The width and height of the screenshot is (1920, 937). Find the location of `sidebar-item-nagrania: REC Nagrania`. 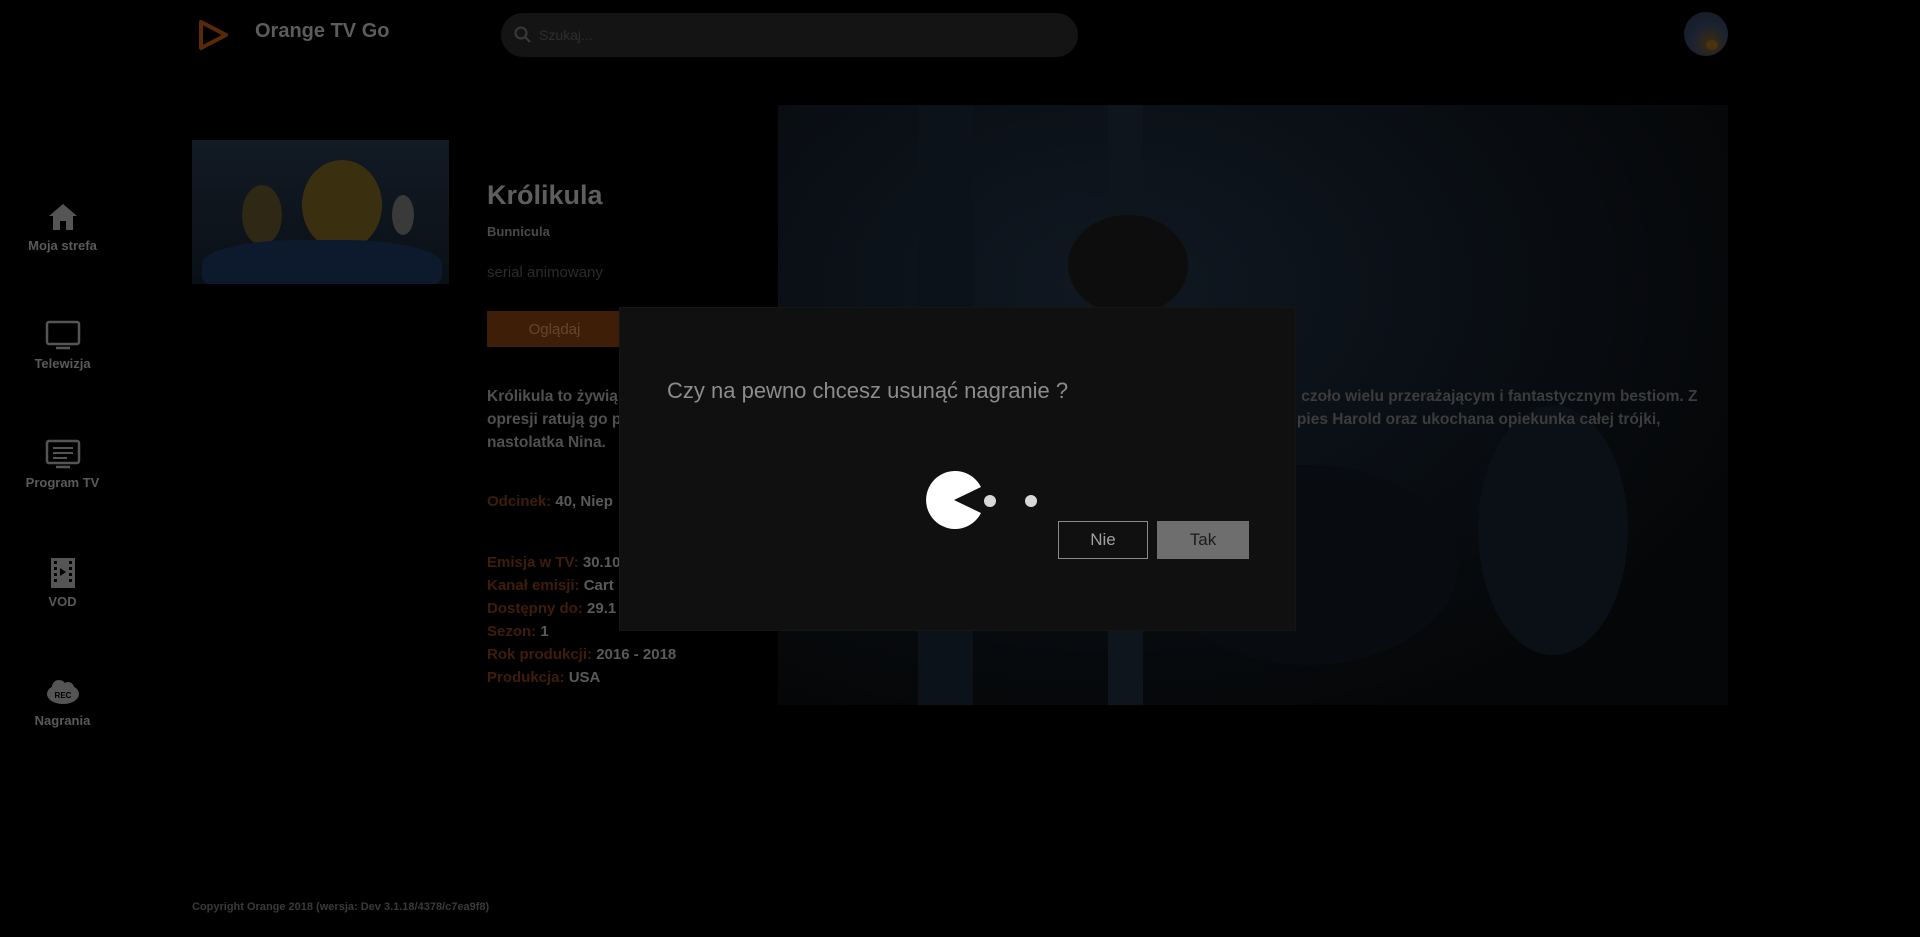

sidebar-item-nagrania: REC Nagrania is located at coordinates (62, 715).